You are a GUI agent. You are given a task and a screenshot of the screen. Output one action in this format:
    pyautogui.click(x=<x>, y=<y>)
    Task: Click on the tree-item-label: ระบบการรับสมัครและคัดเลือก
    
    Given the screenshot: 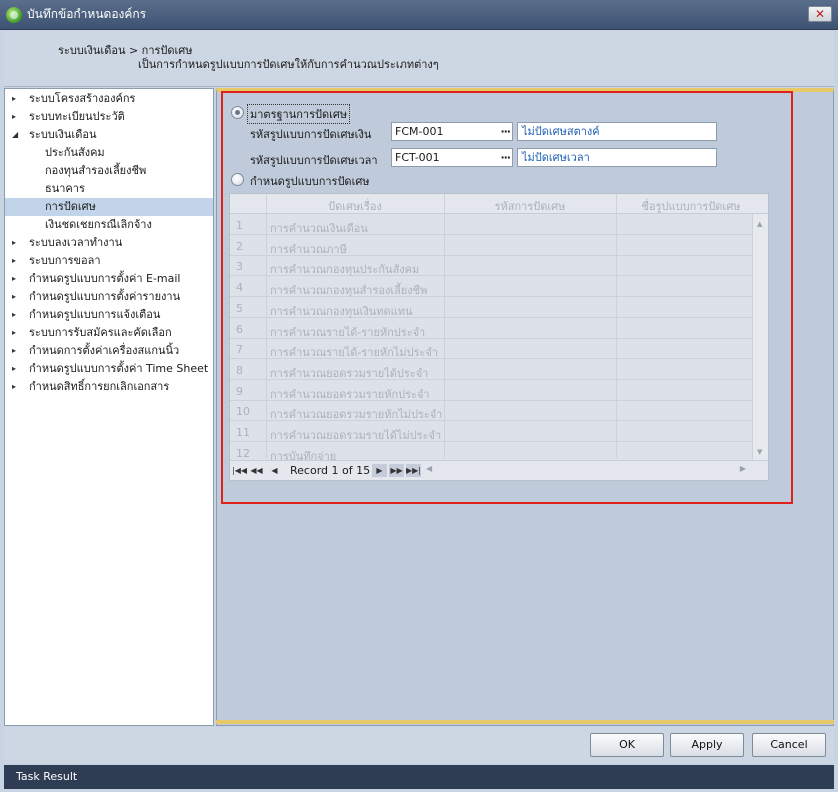 What is the action you would take?
    pyautogui.click(x=100, y=332)
    